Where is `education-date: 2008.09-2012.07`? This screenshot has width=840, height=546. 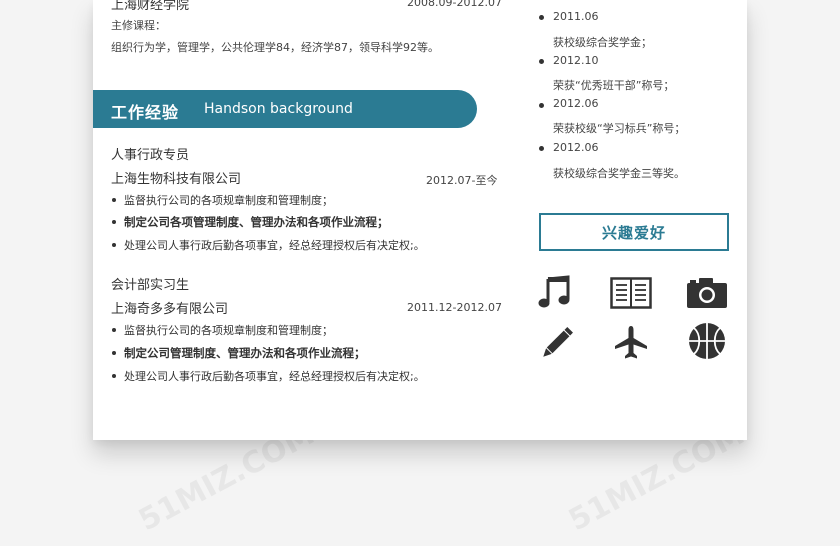 education-date: 2008.09-2012.07 is located at coordinates (454, 4).